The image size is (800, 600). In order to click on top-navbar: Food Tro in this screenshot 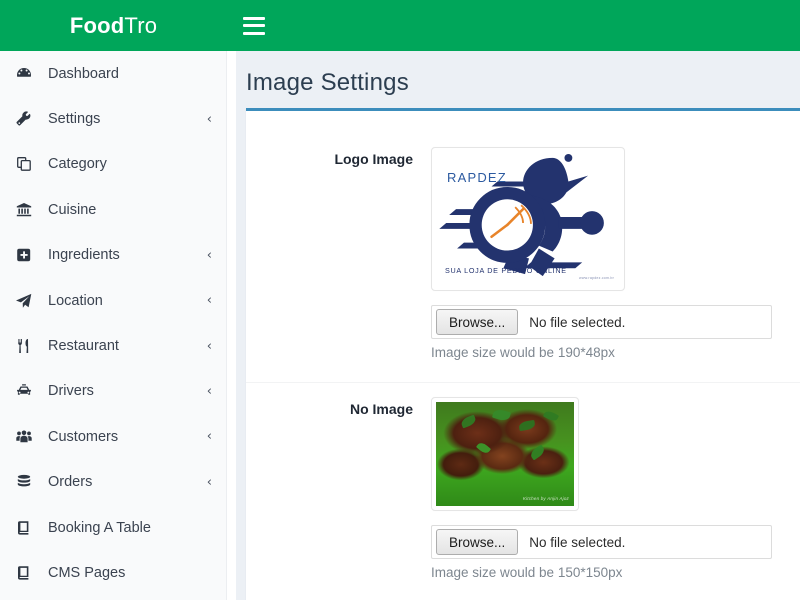, I will do `click(400, 25)`.